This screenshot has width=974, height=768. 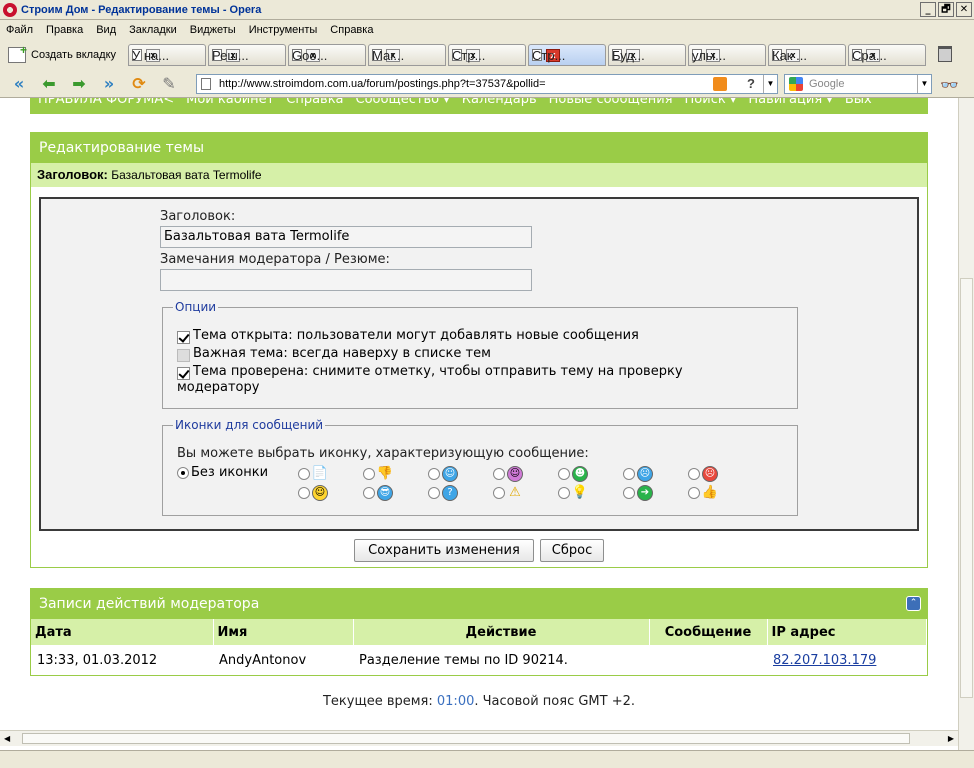 What do you see at coordinates (444, 550) in the screenshot?
I see `save-changes-button: Сохранить изменения` at bounding box center [444, 550].